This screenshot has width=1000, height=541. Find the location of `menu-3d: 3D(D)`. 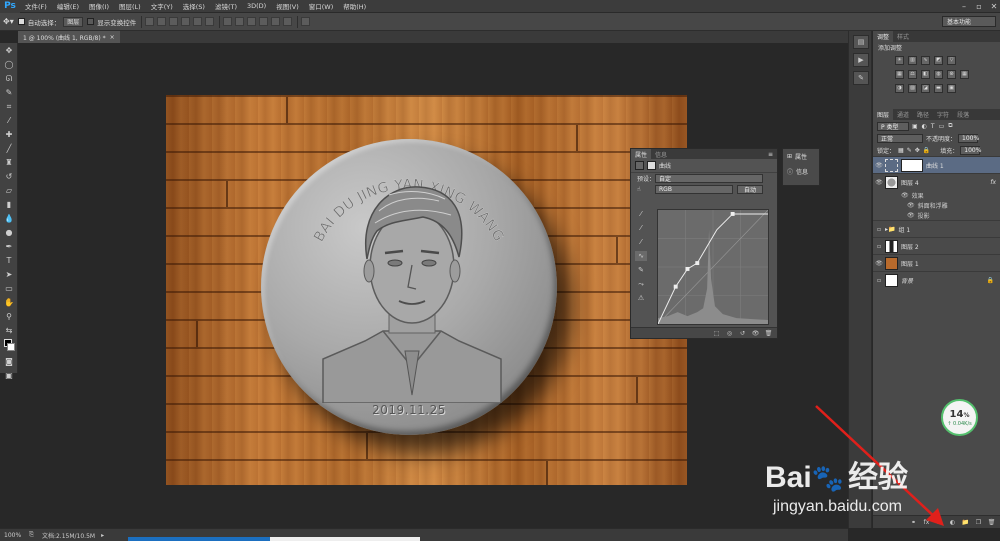

menu-3d: 3D(D) is located at coordinates (256, 6).